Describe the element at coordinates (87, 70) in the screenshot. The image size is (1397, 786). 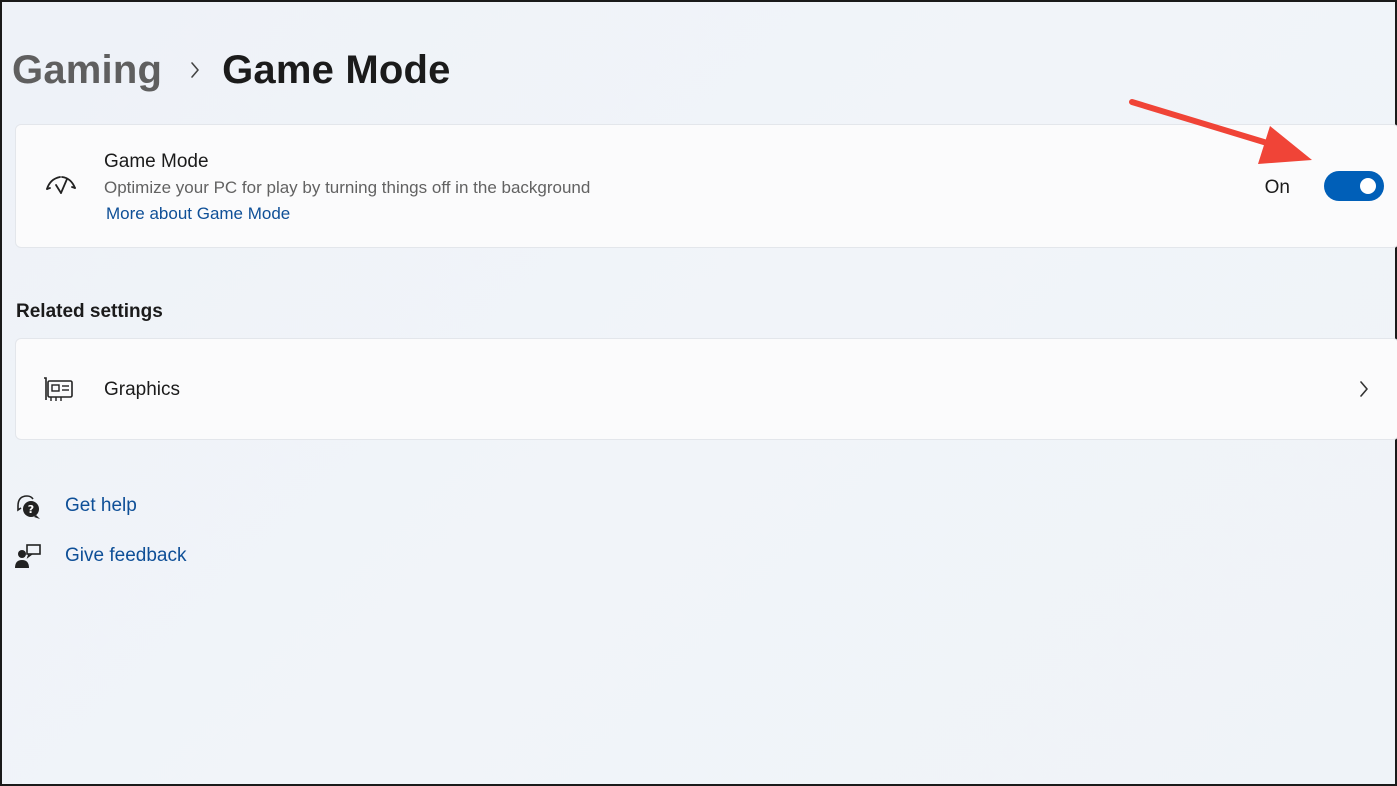
I see `breadcrumb-gaming: Gaming` at that location.